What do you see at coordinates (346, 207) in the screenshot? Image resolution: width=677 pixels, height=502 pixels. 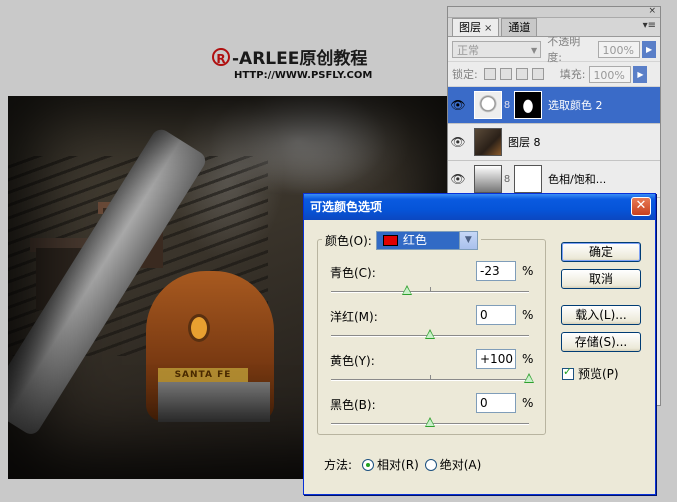 I see `dialog-title: 可选颜色选项` at bounding box center [346, 207].